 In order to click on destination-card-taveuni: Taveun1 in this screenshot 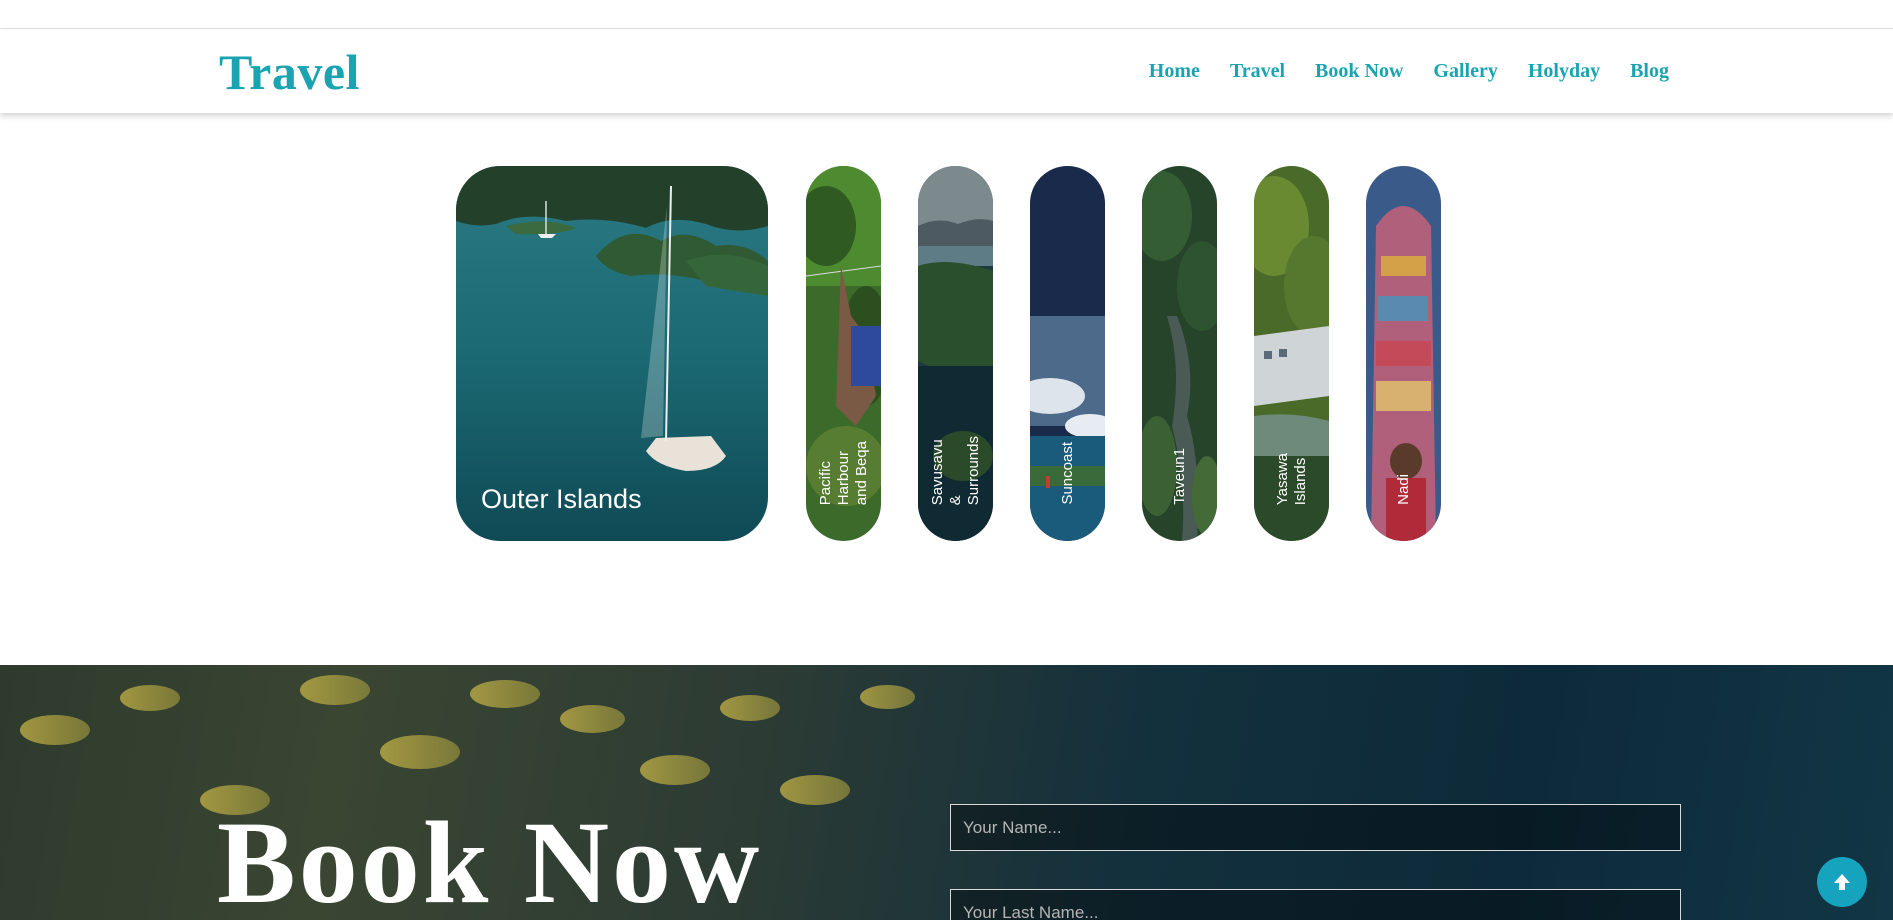, I will do `click(1179, 353)`.